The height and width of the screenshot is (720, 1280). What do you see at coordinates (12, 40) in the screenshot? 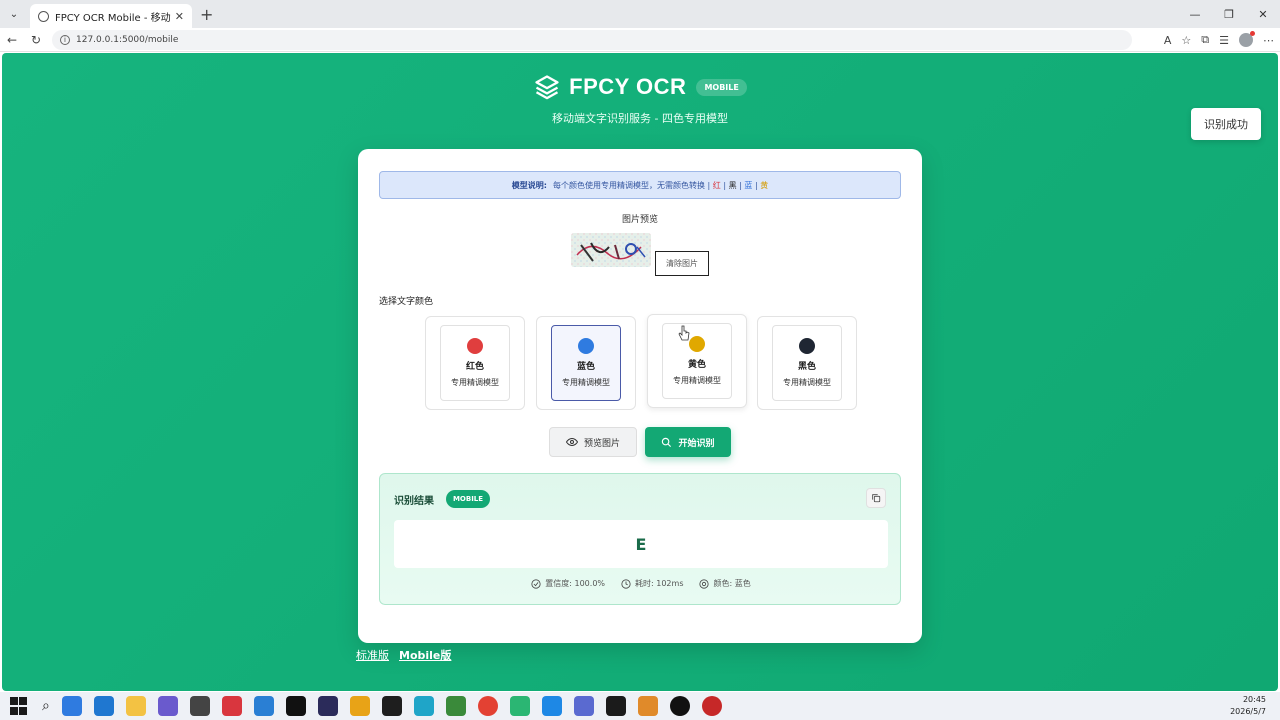
I see `back-icon: ←` at bounding box center [12, 40].